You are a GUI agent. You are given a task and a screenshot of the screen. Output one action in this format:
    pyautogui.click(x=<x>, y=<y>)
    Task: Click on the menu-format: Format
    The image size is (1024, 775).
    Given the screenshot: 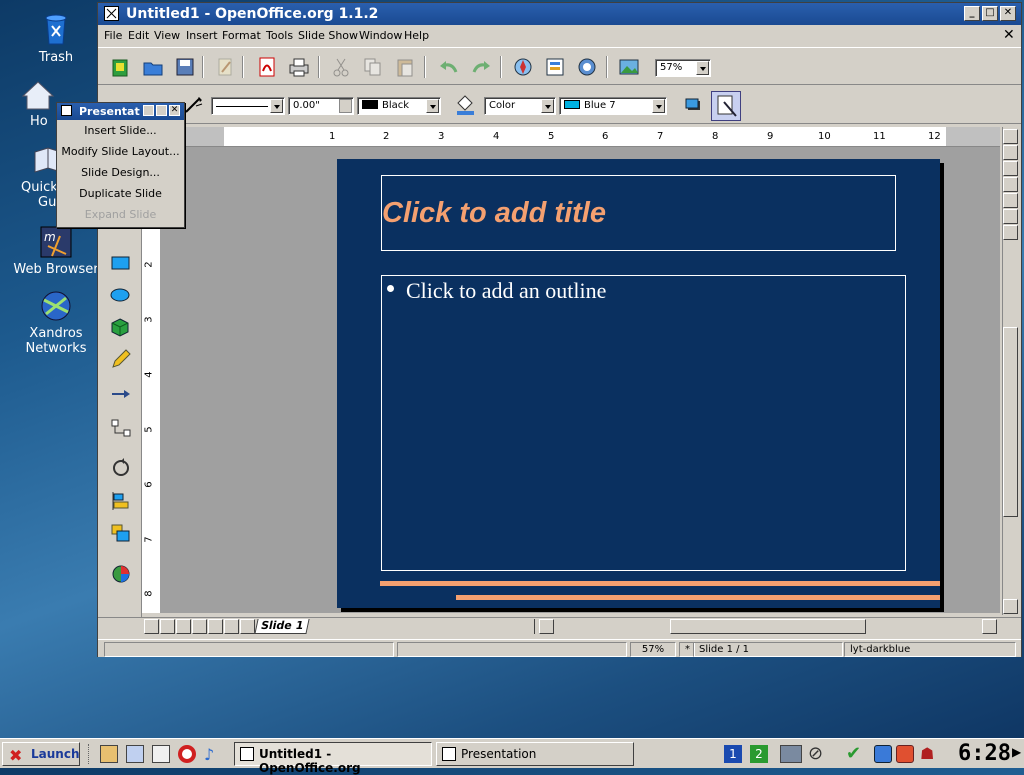 What is the action you would take?
    pyautogui.click(x=241, y=35)
    